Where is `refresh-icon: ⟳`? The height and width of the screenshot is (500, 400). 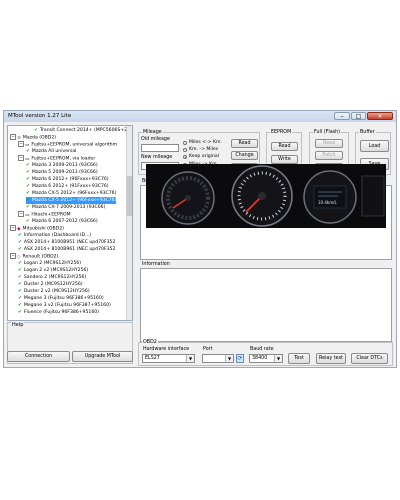
refresh-icon: ⟳ is located at coordinates (240, 358).